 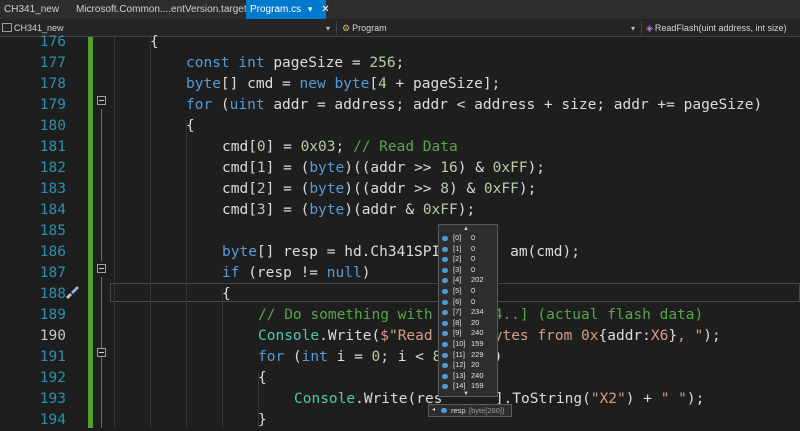 What do you see at coordinates (328, 28) in the screenshot?
I see `project-dropdown-caret: ▾` at bounding box center [328, 28].